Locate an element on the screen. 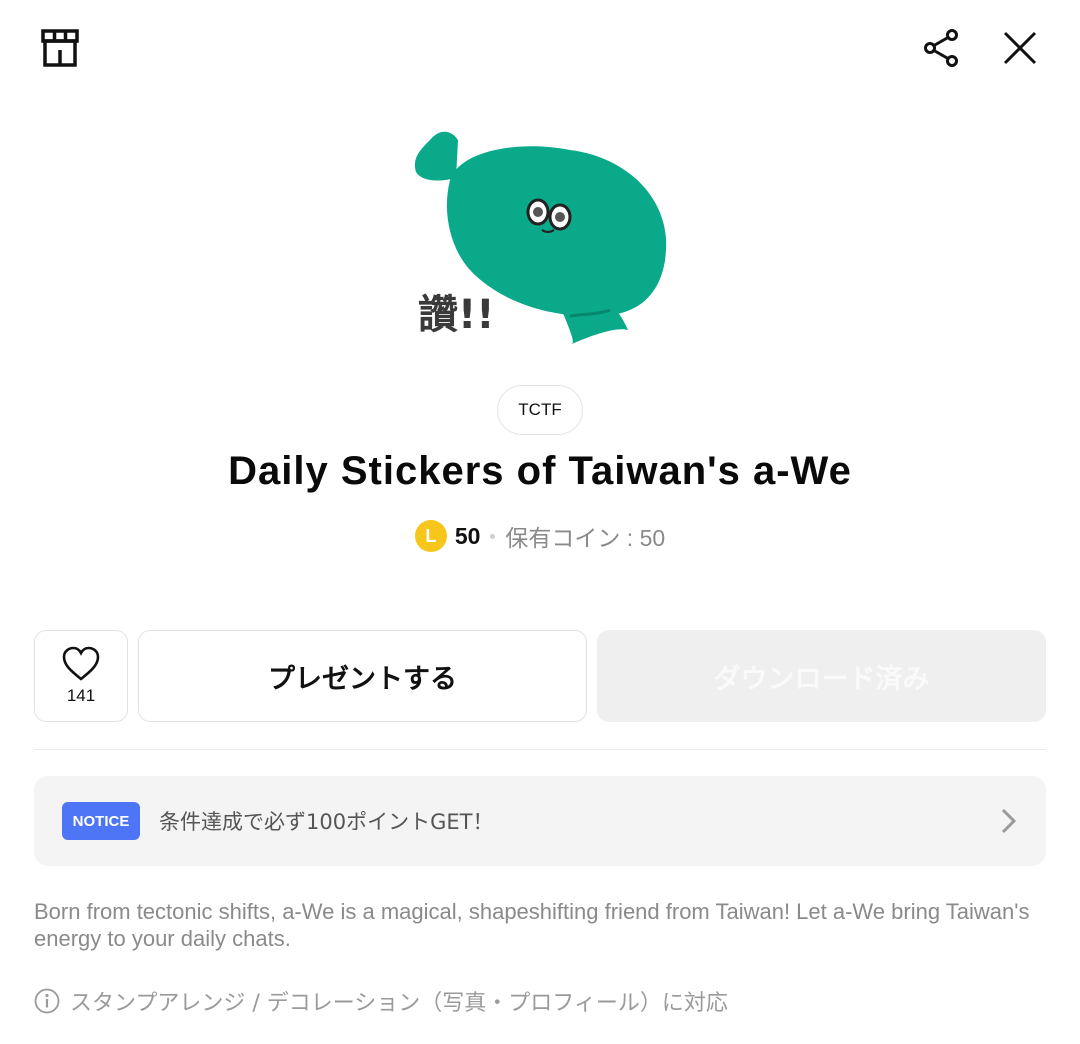 This screenshot has height=1044, width=1080. notice-banner: NOTICE 条件達成で必ず100ポイントGET！ is located at coordinates (540, 821).